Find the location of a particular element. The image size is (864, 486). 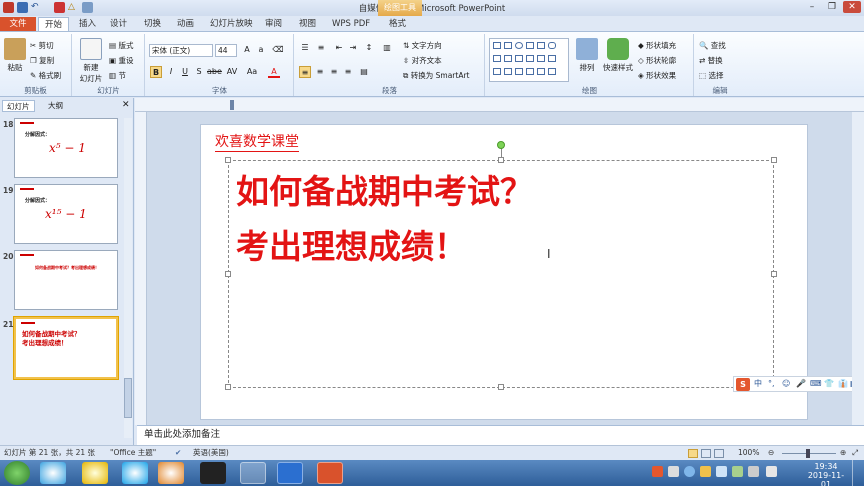

zoom-level: 100% is located at coordinates (748, 453).